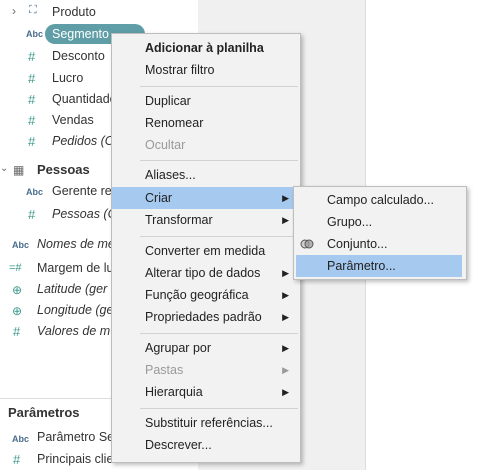 The image size is (482, 470). I want to click on menu-item-label: Propriedades padrão, so click(203, 317).